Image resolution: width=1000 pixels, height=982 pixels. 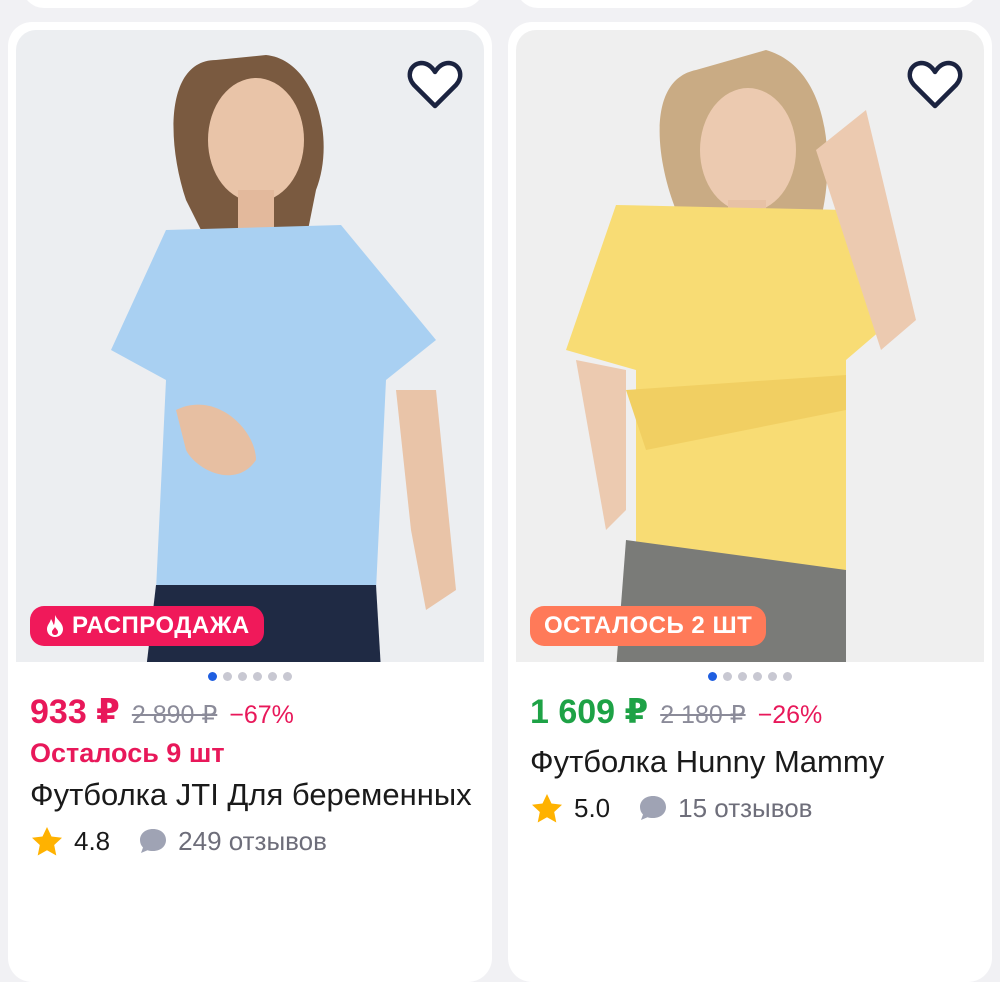 What do you see at coordinates (75, 712) in the screenshot?
I see `current-price: 933 ₽` at bounding box center [75, 712].